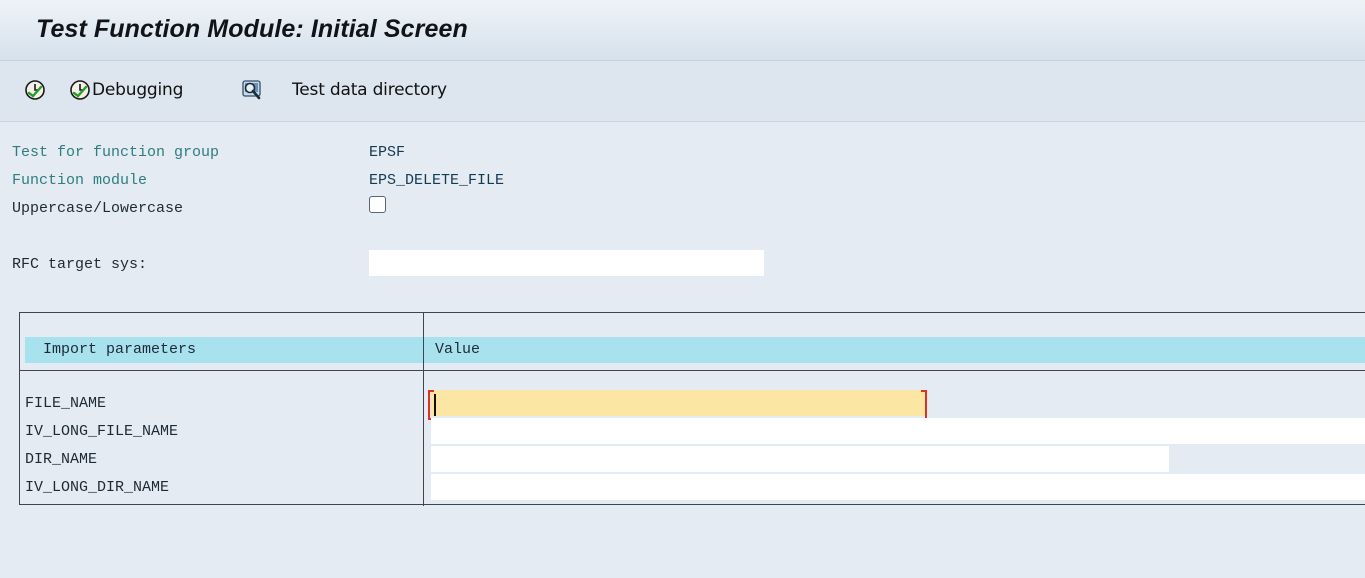  I want to click on test-data-directory-icon, so click(251, 90).